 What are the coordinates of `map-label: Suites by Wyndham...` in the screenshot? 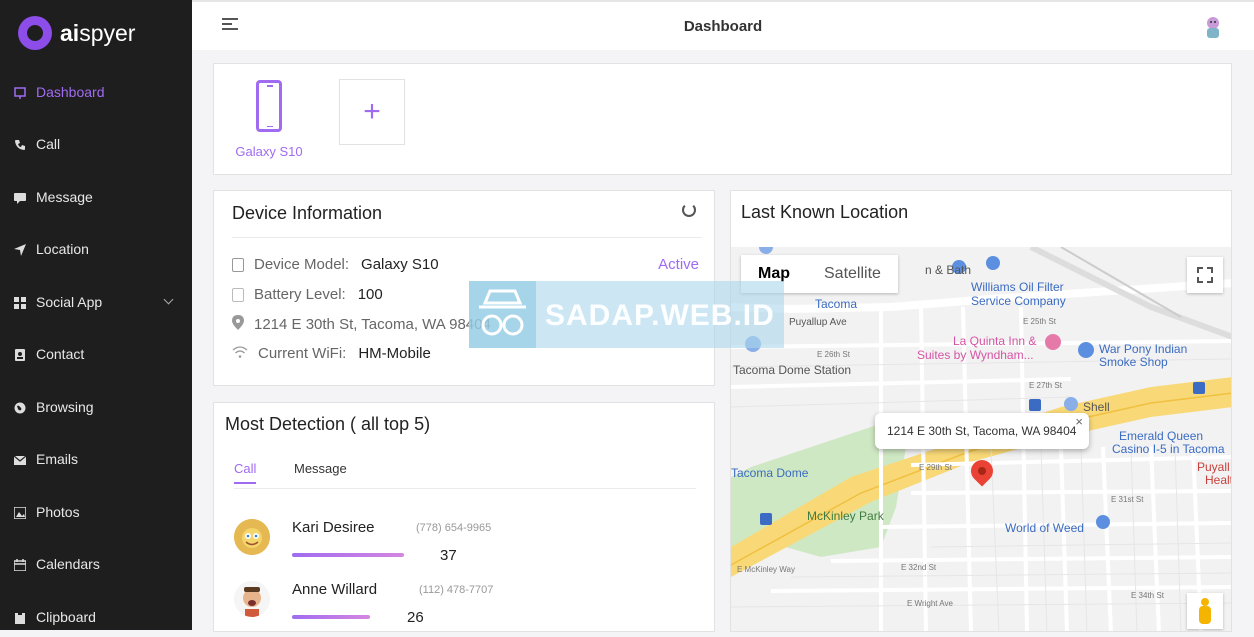 It's located at (975, 355).